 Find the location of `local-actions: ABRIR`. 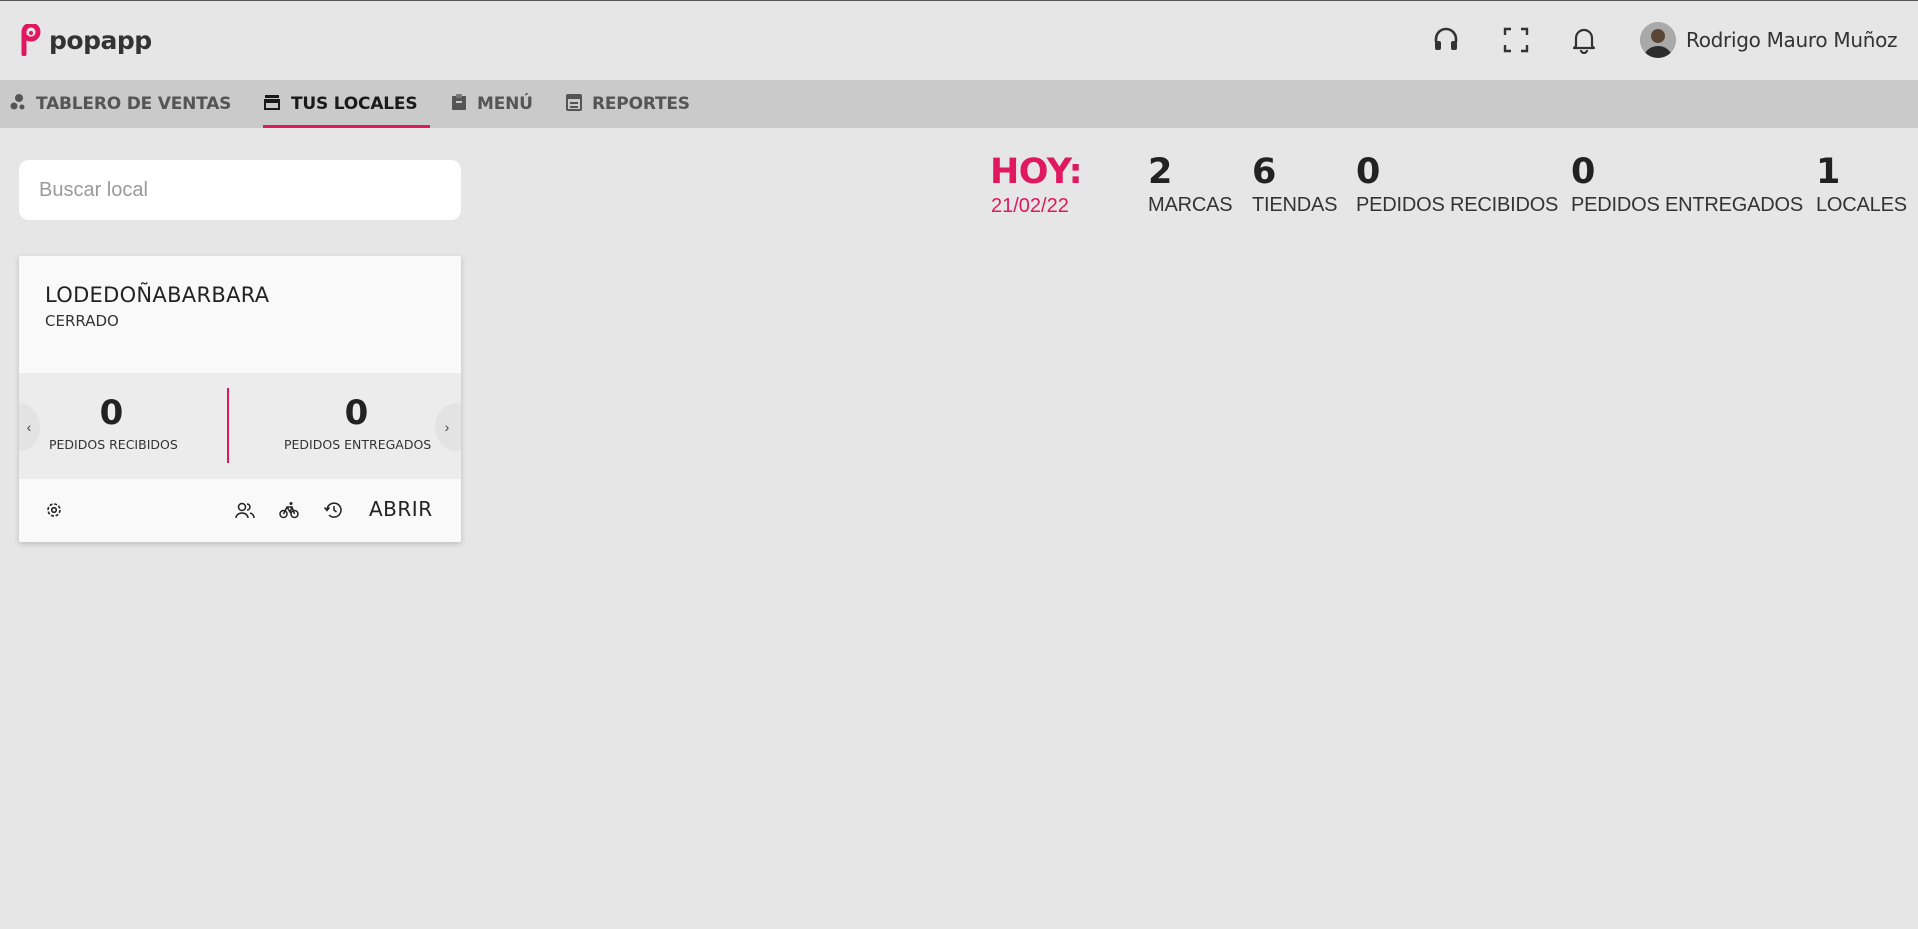

local-actions: ABRIR is located at coordinates (240, 510).